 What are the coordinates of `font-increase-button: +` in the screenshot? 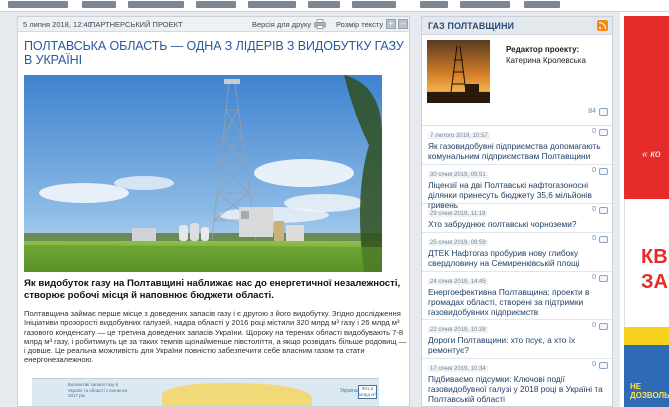 It's located at (391, 24).